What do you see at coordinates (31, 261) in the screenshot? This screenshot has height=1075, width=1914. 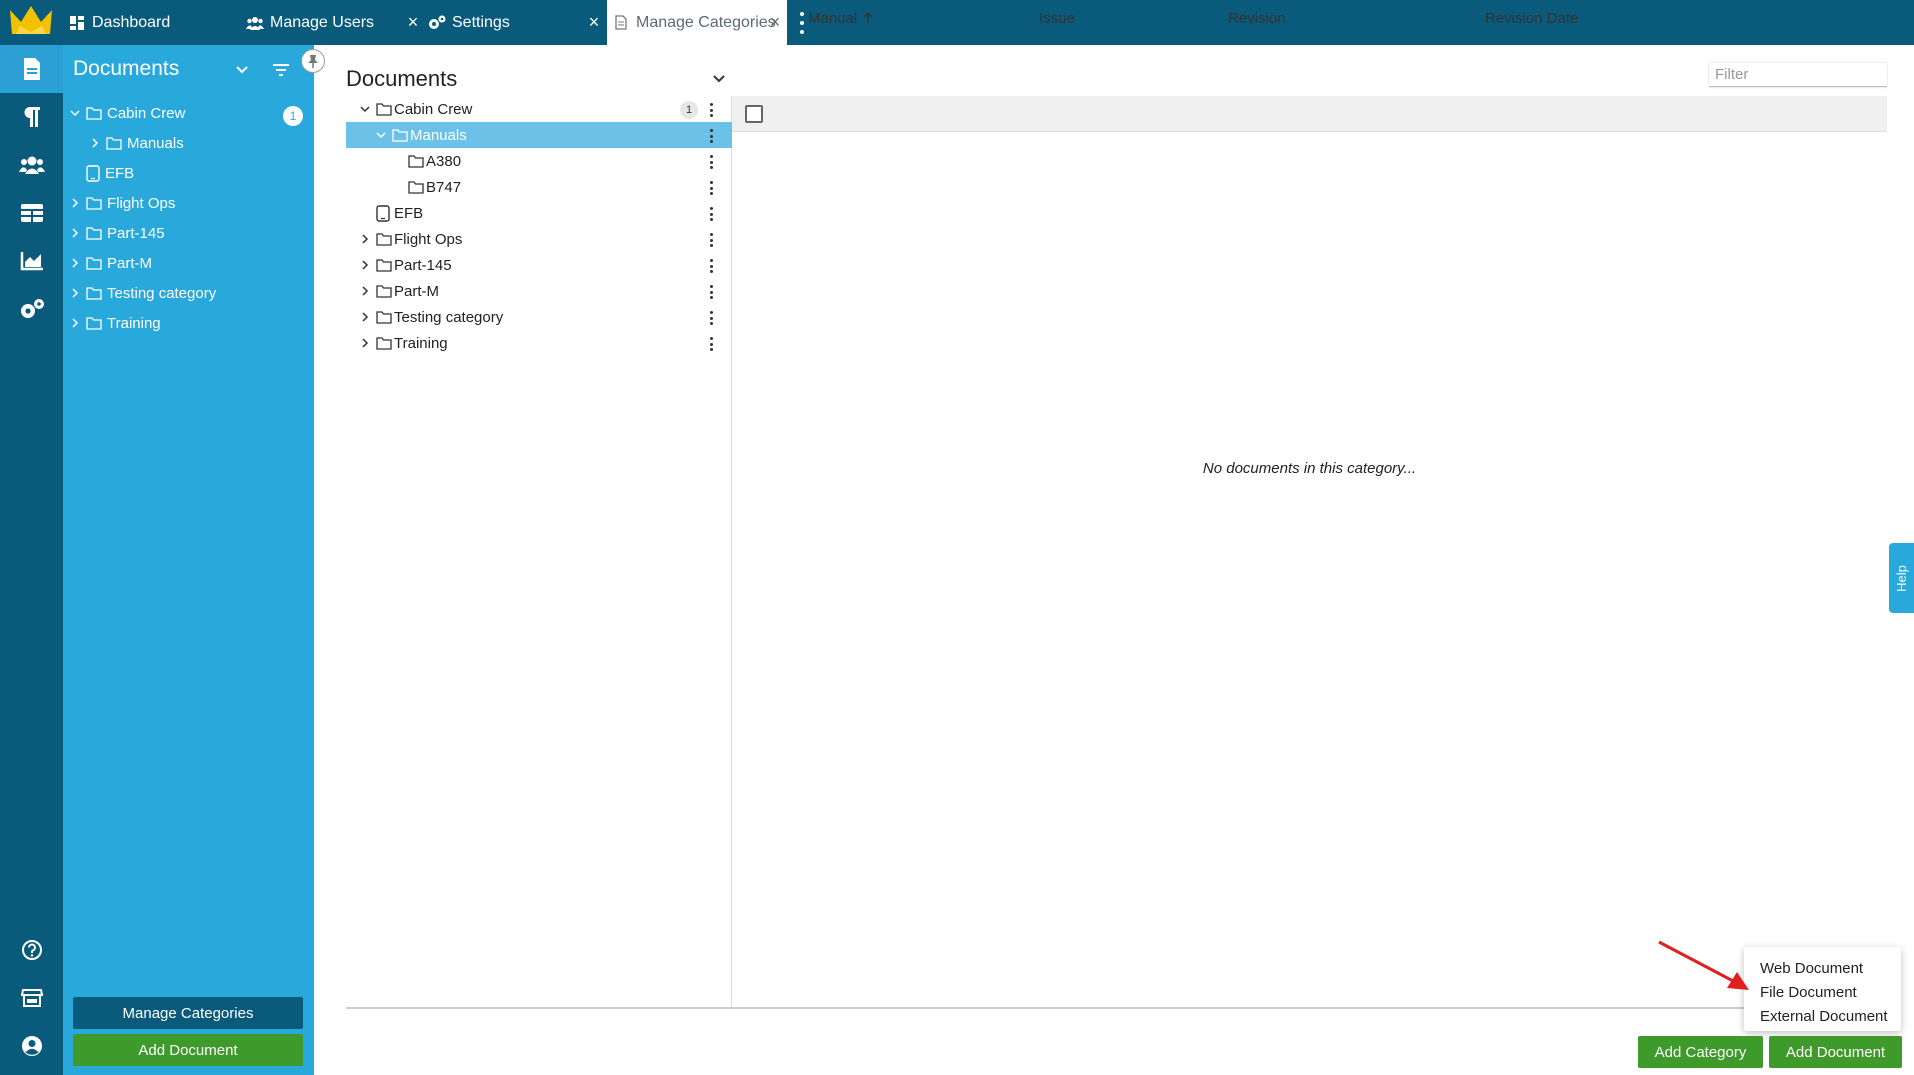 I see `rail-chart` at bounding box center [31, 261].